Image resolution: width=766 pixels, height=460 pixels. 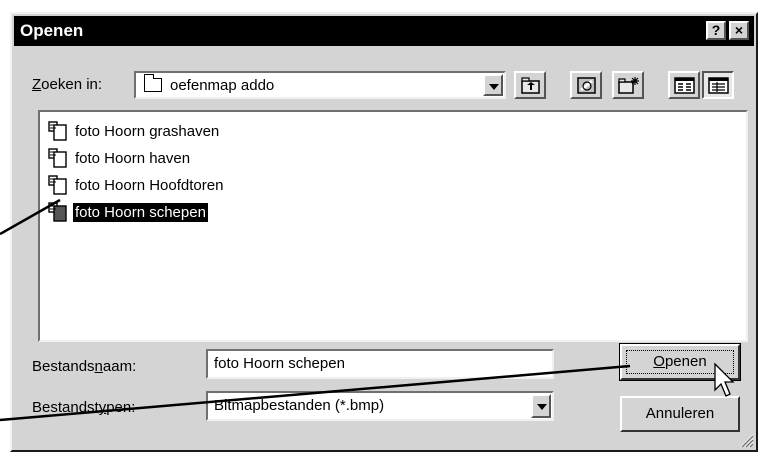 What do you see at coordinates (724, 379) in the screenshot?
I see `mouse-cursor-icon` at bounding box center [724, 379].